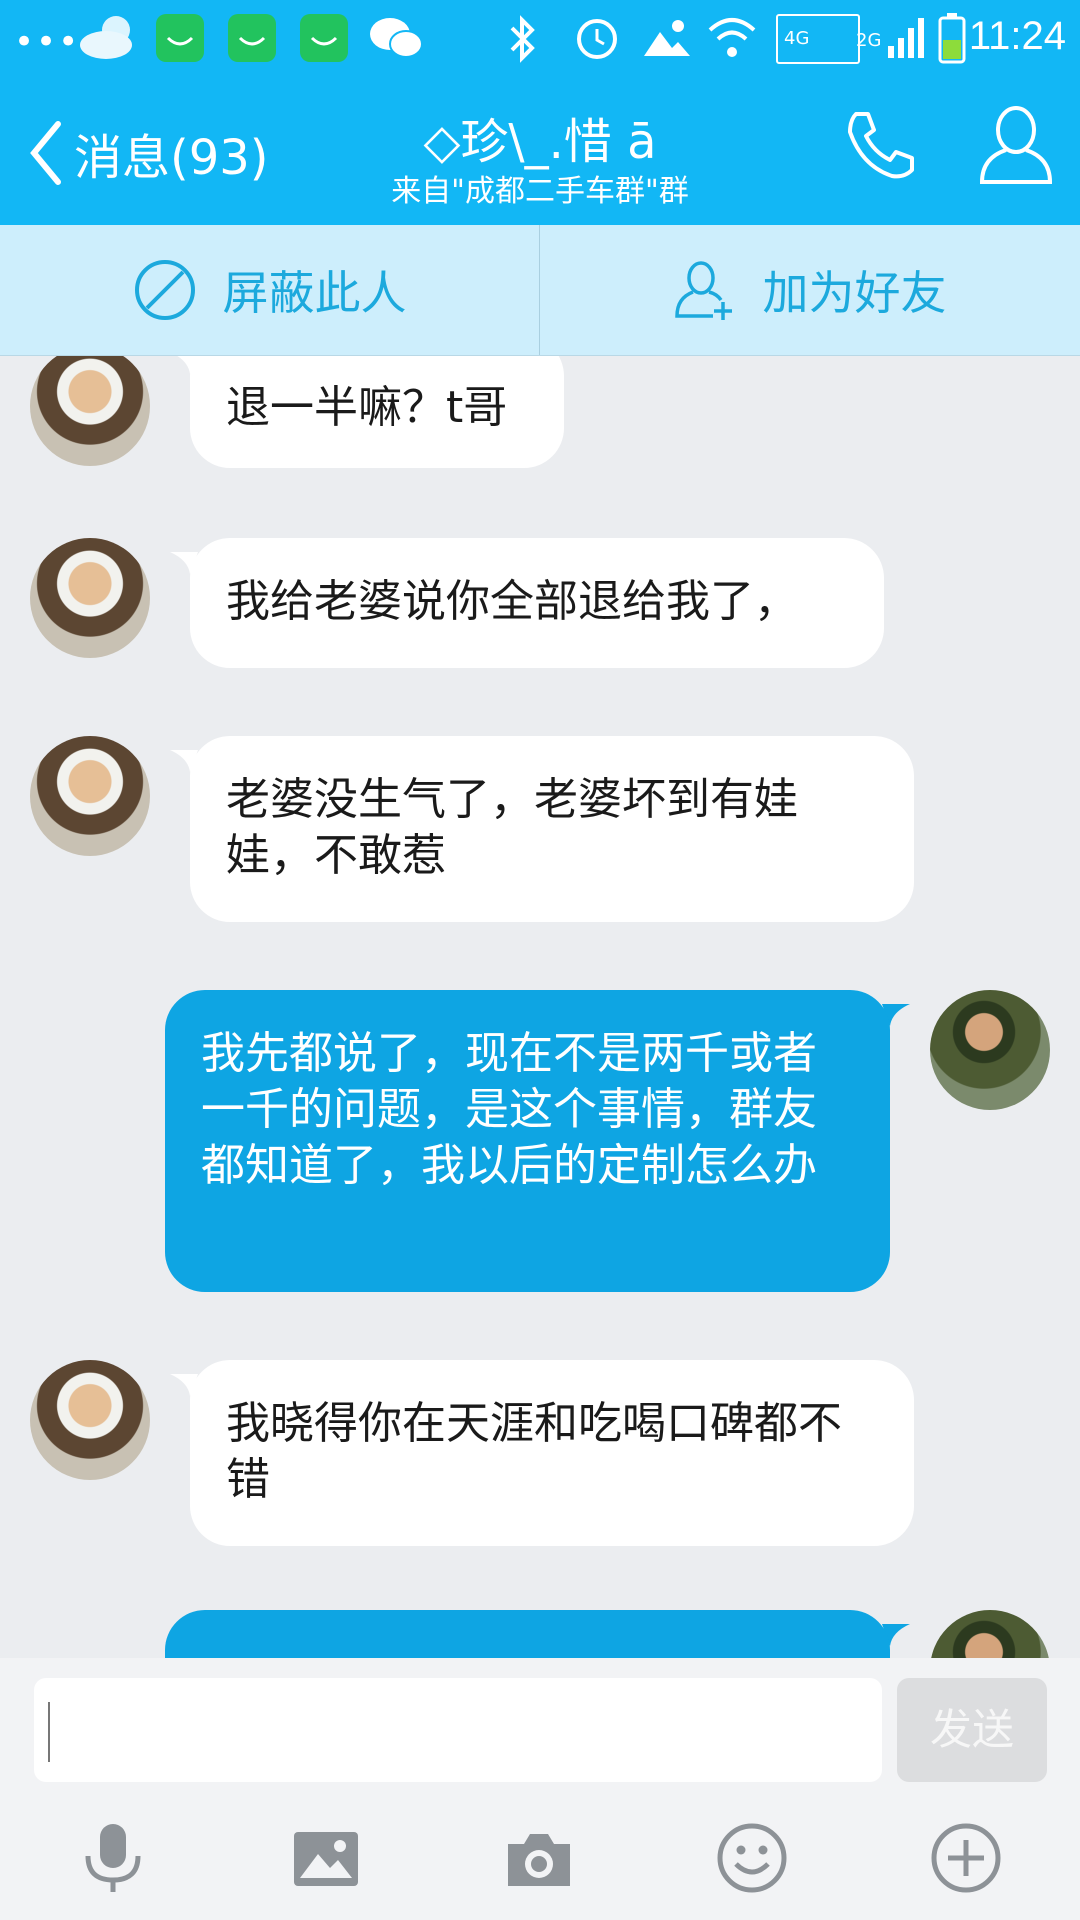  Describe the element at coordinates (49, 1732) in the screenshot. I see `text-caret` at that location.